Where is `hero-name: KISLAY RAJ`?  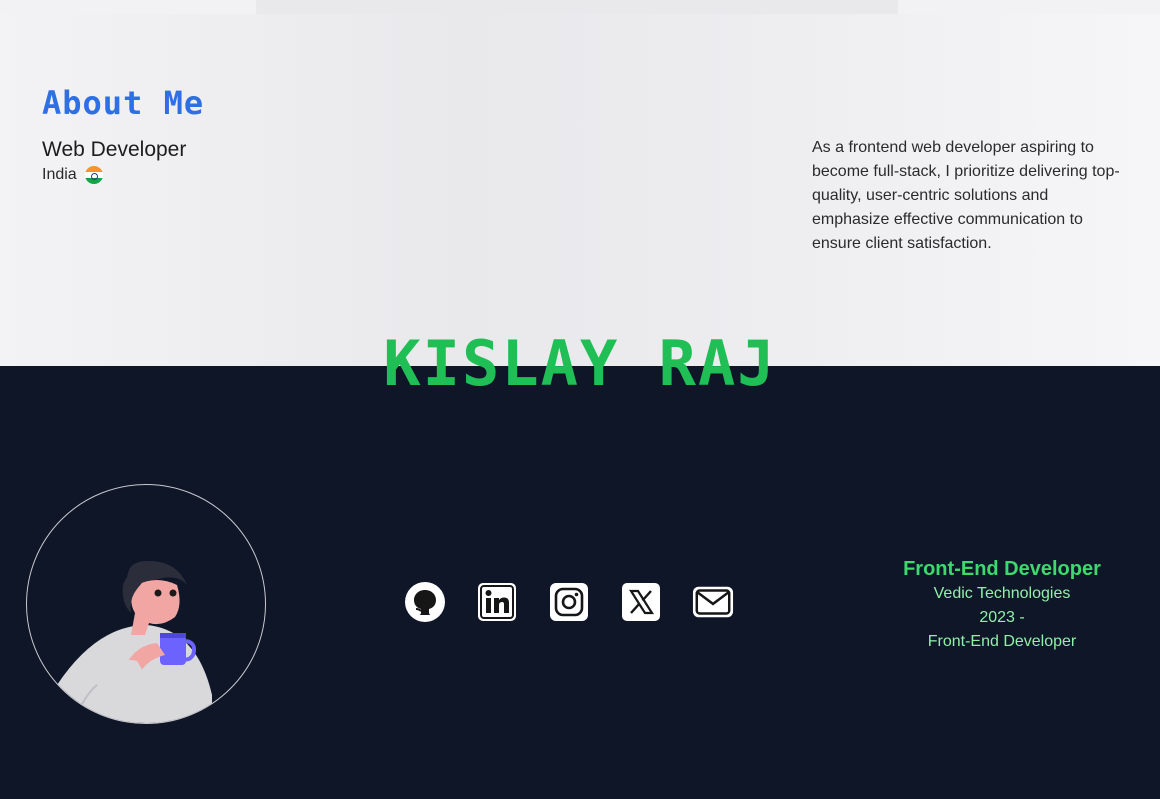 hero-name: KISLAY RAJ is located at coordinates (580, 363).